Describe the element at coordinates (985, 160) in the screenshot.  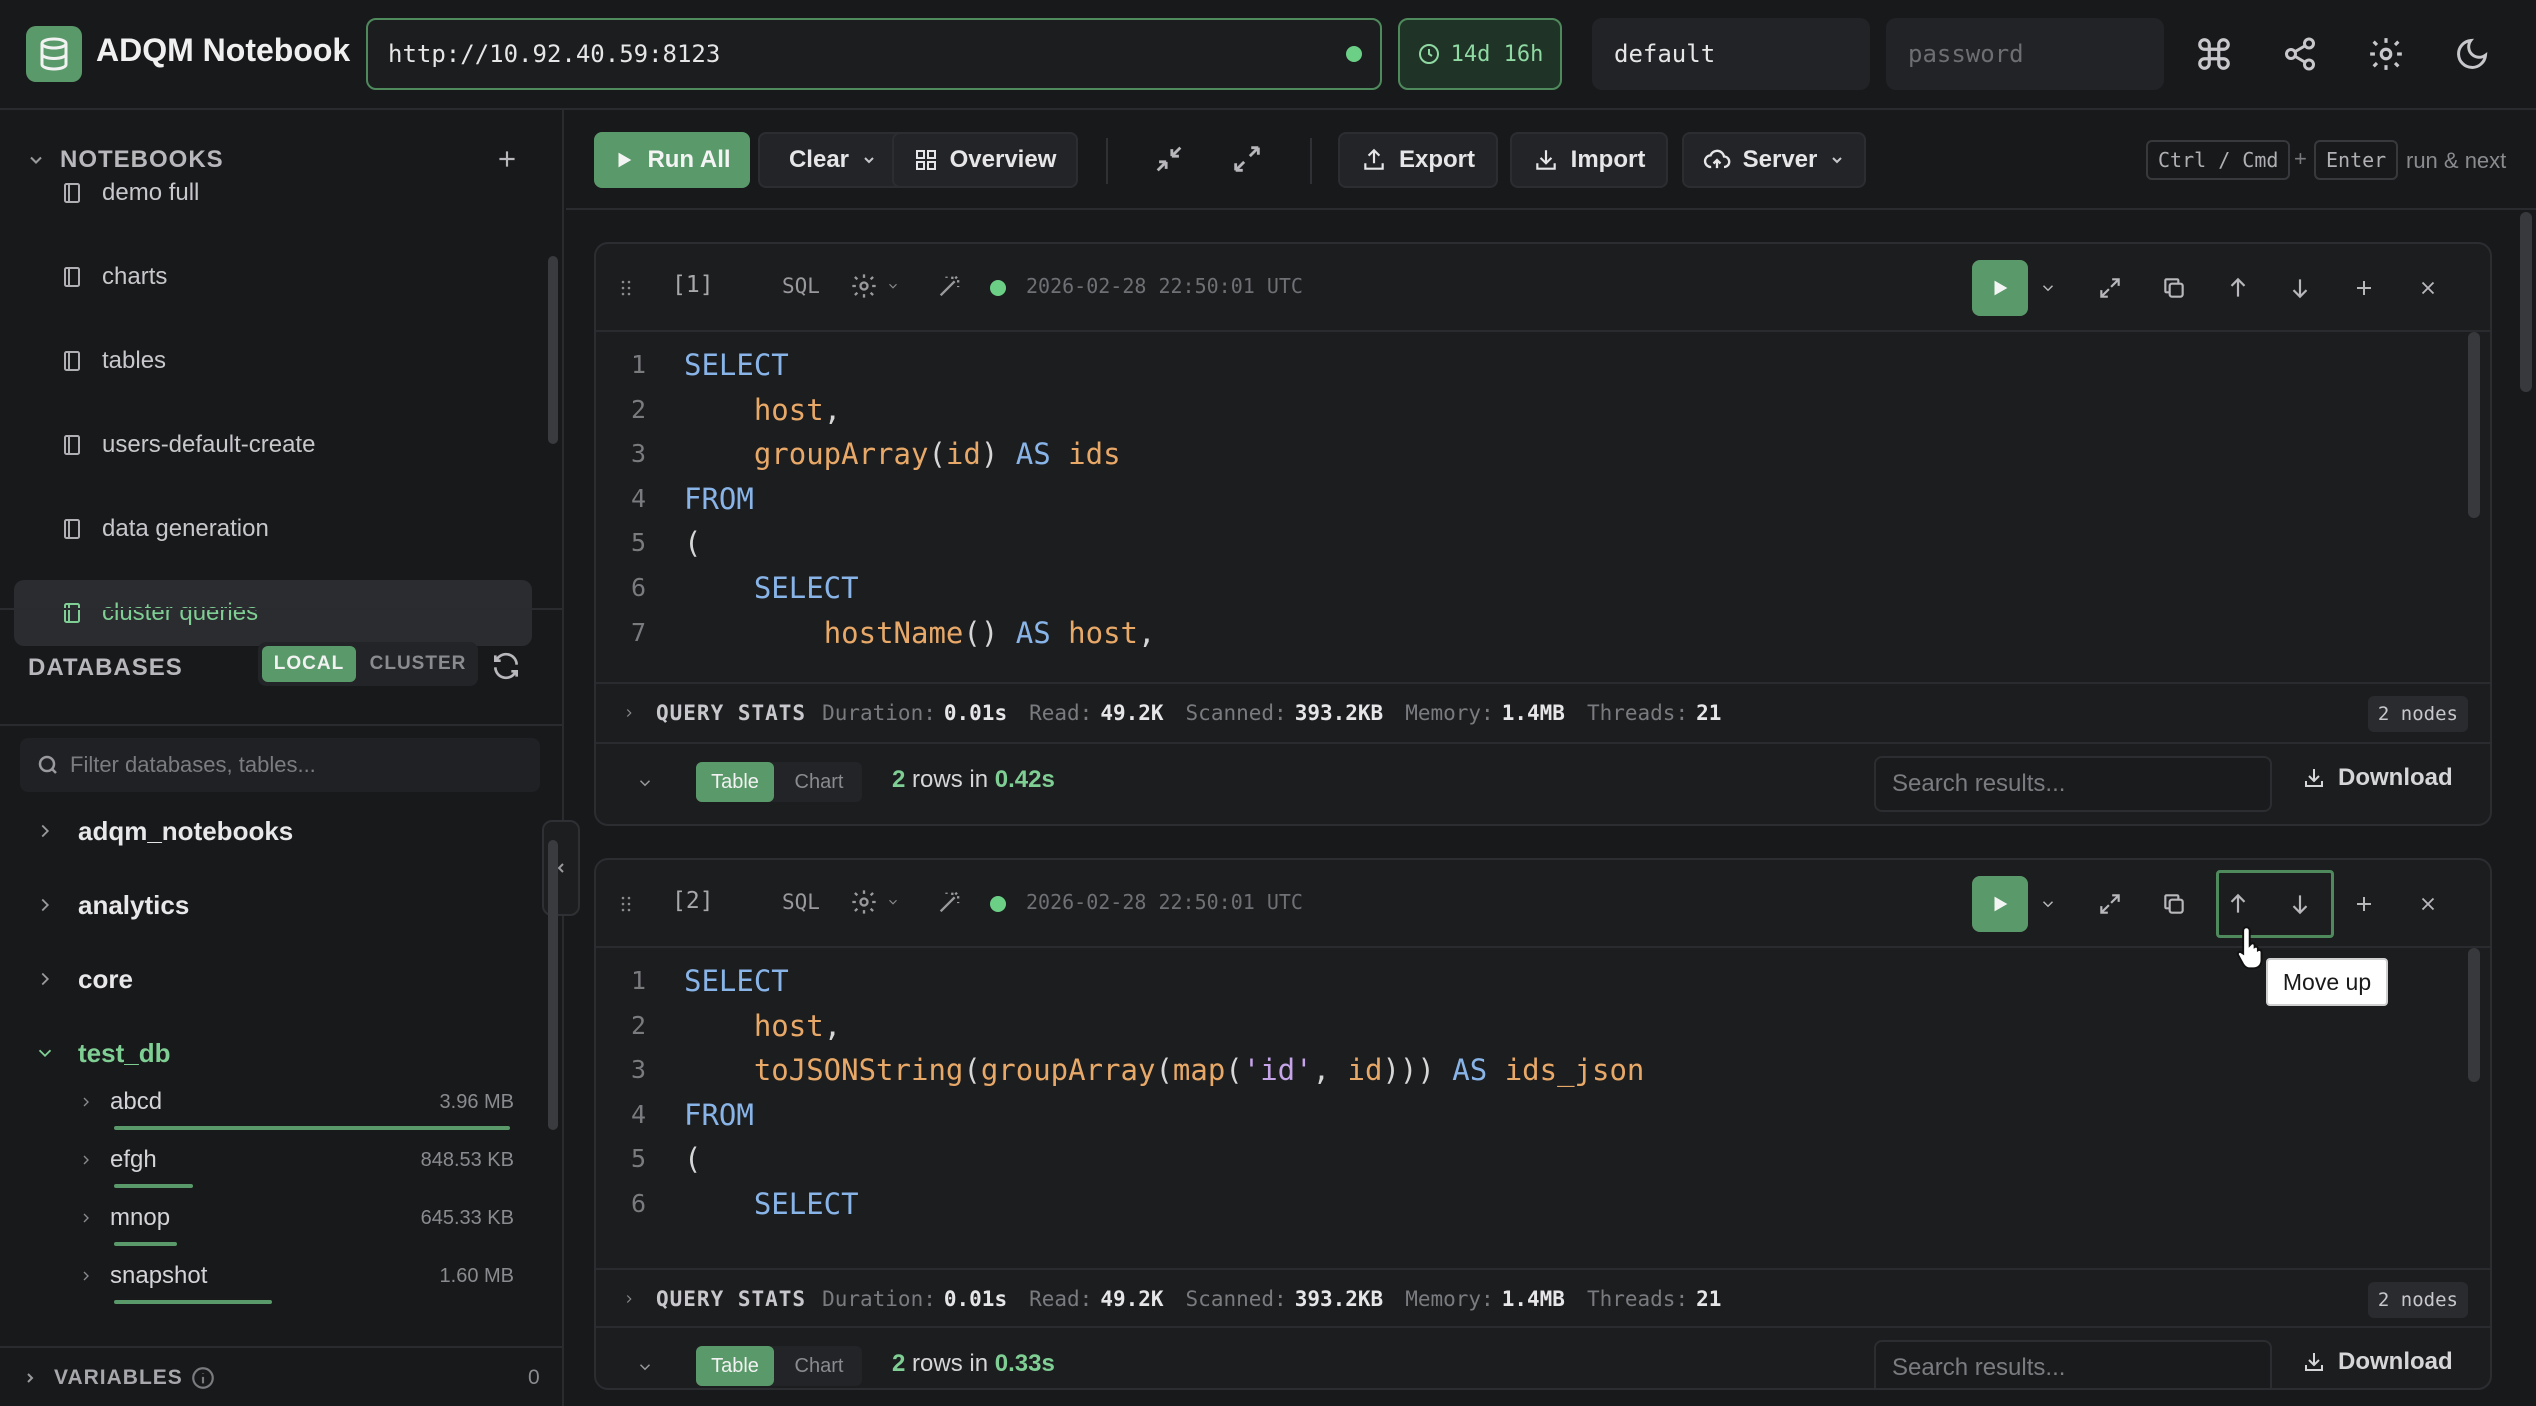
I see `overview-button: Overview` at that location.